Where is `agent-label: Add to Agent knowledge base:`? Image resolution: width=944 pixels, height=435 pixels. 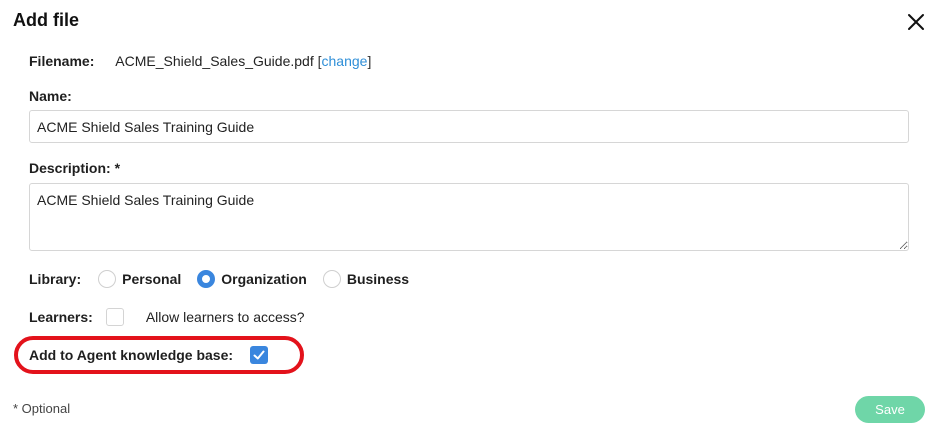 agent-label: Add to Agent knowledge base: is located at coordinates (131, 355).